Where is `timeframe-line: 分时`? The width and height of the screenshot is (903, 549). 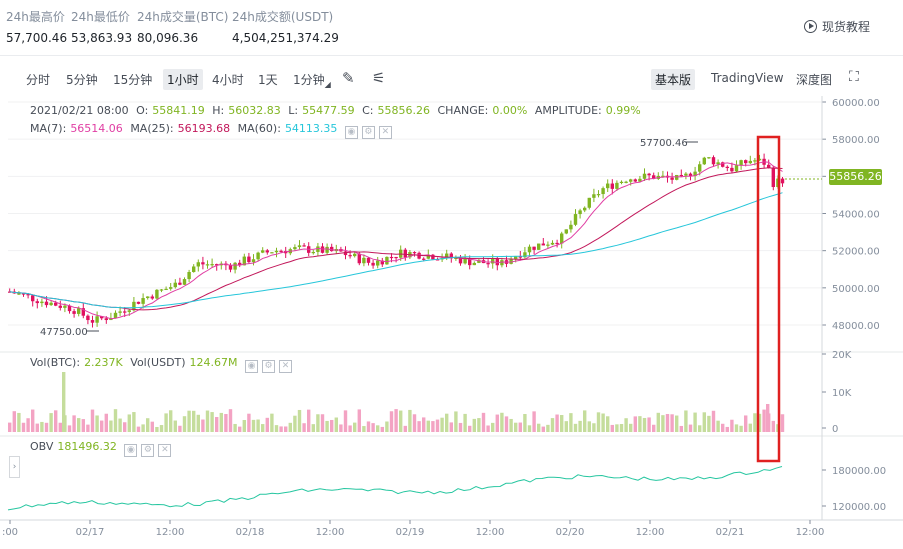 timeframe-line: 分时 is located at coordinates (38, 79).